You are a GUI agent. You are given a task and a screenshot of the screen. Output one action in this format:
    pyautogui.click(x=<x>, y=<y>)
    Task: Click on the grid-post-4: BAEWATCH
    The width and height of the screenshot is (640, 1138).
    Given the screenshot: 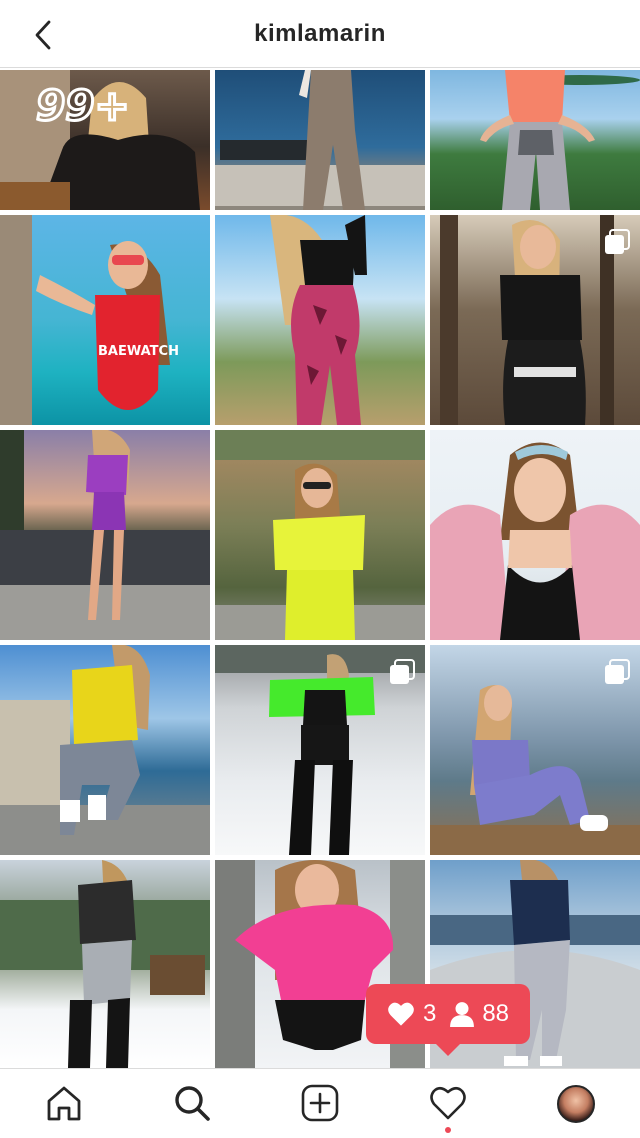 What is the action you would take?
    pyautogui.click(x=105, y=320)
    